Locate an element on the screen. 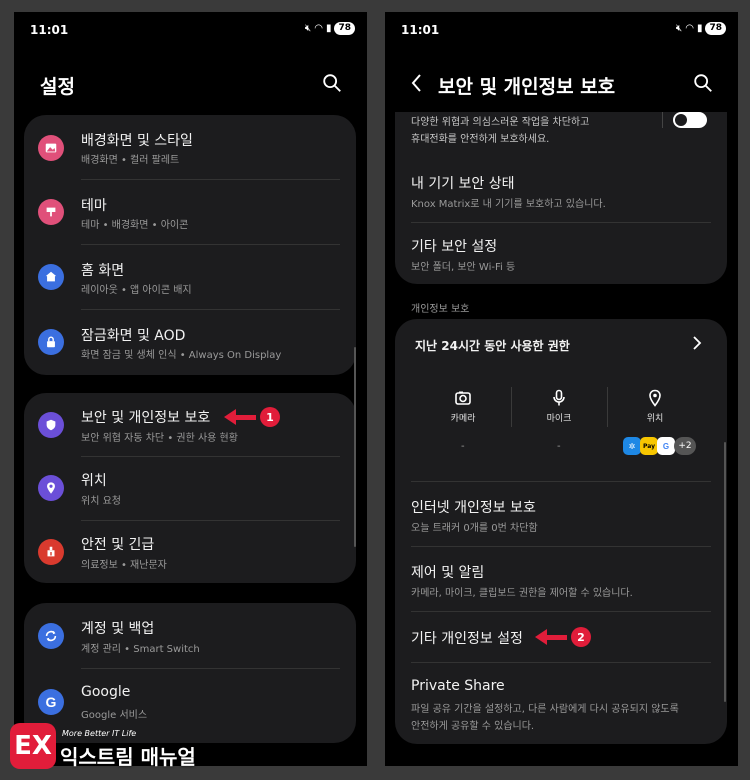 Image resolution: width=750 pixels, height=780 pixels. settings-item-security-privacy: 보안 및 개인정보 보호 보안 위협 자동 차단 • 권한 사용 현황 is located at coordinates (190, 425).